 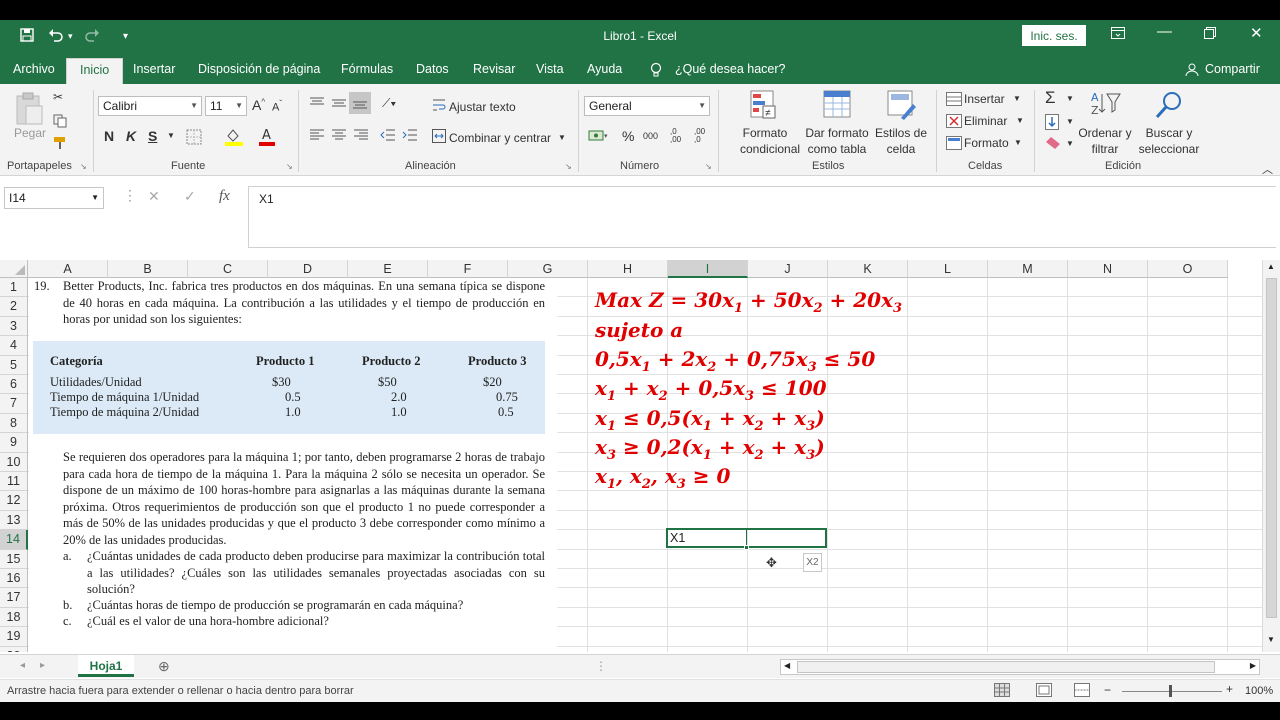 What do you see at coordinates (1106, 105) in the screenshot?
I see `sort-filter-icon: AZ` at bounding box center [1106, 105].